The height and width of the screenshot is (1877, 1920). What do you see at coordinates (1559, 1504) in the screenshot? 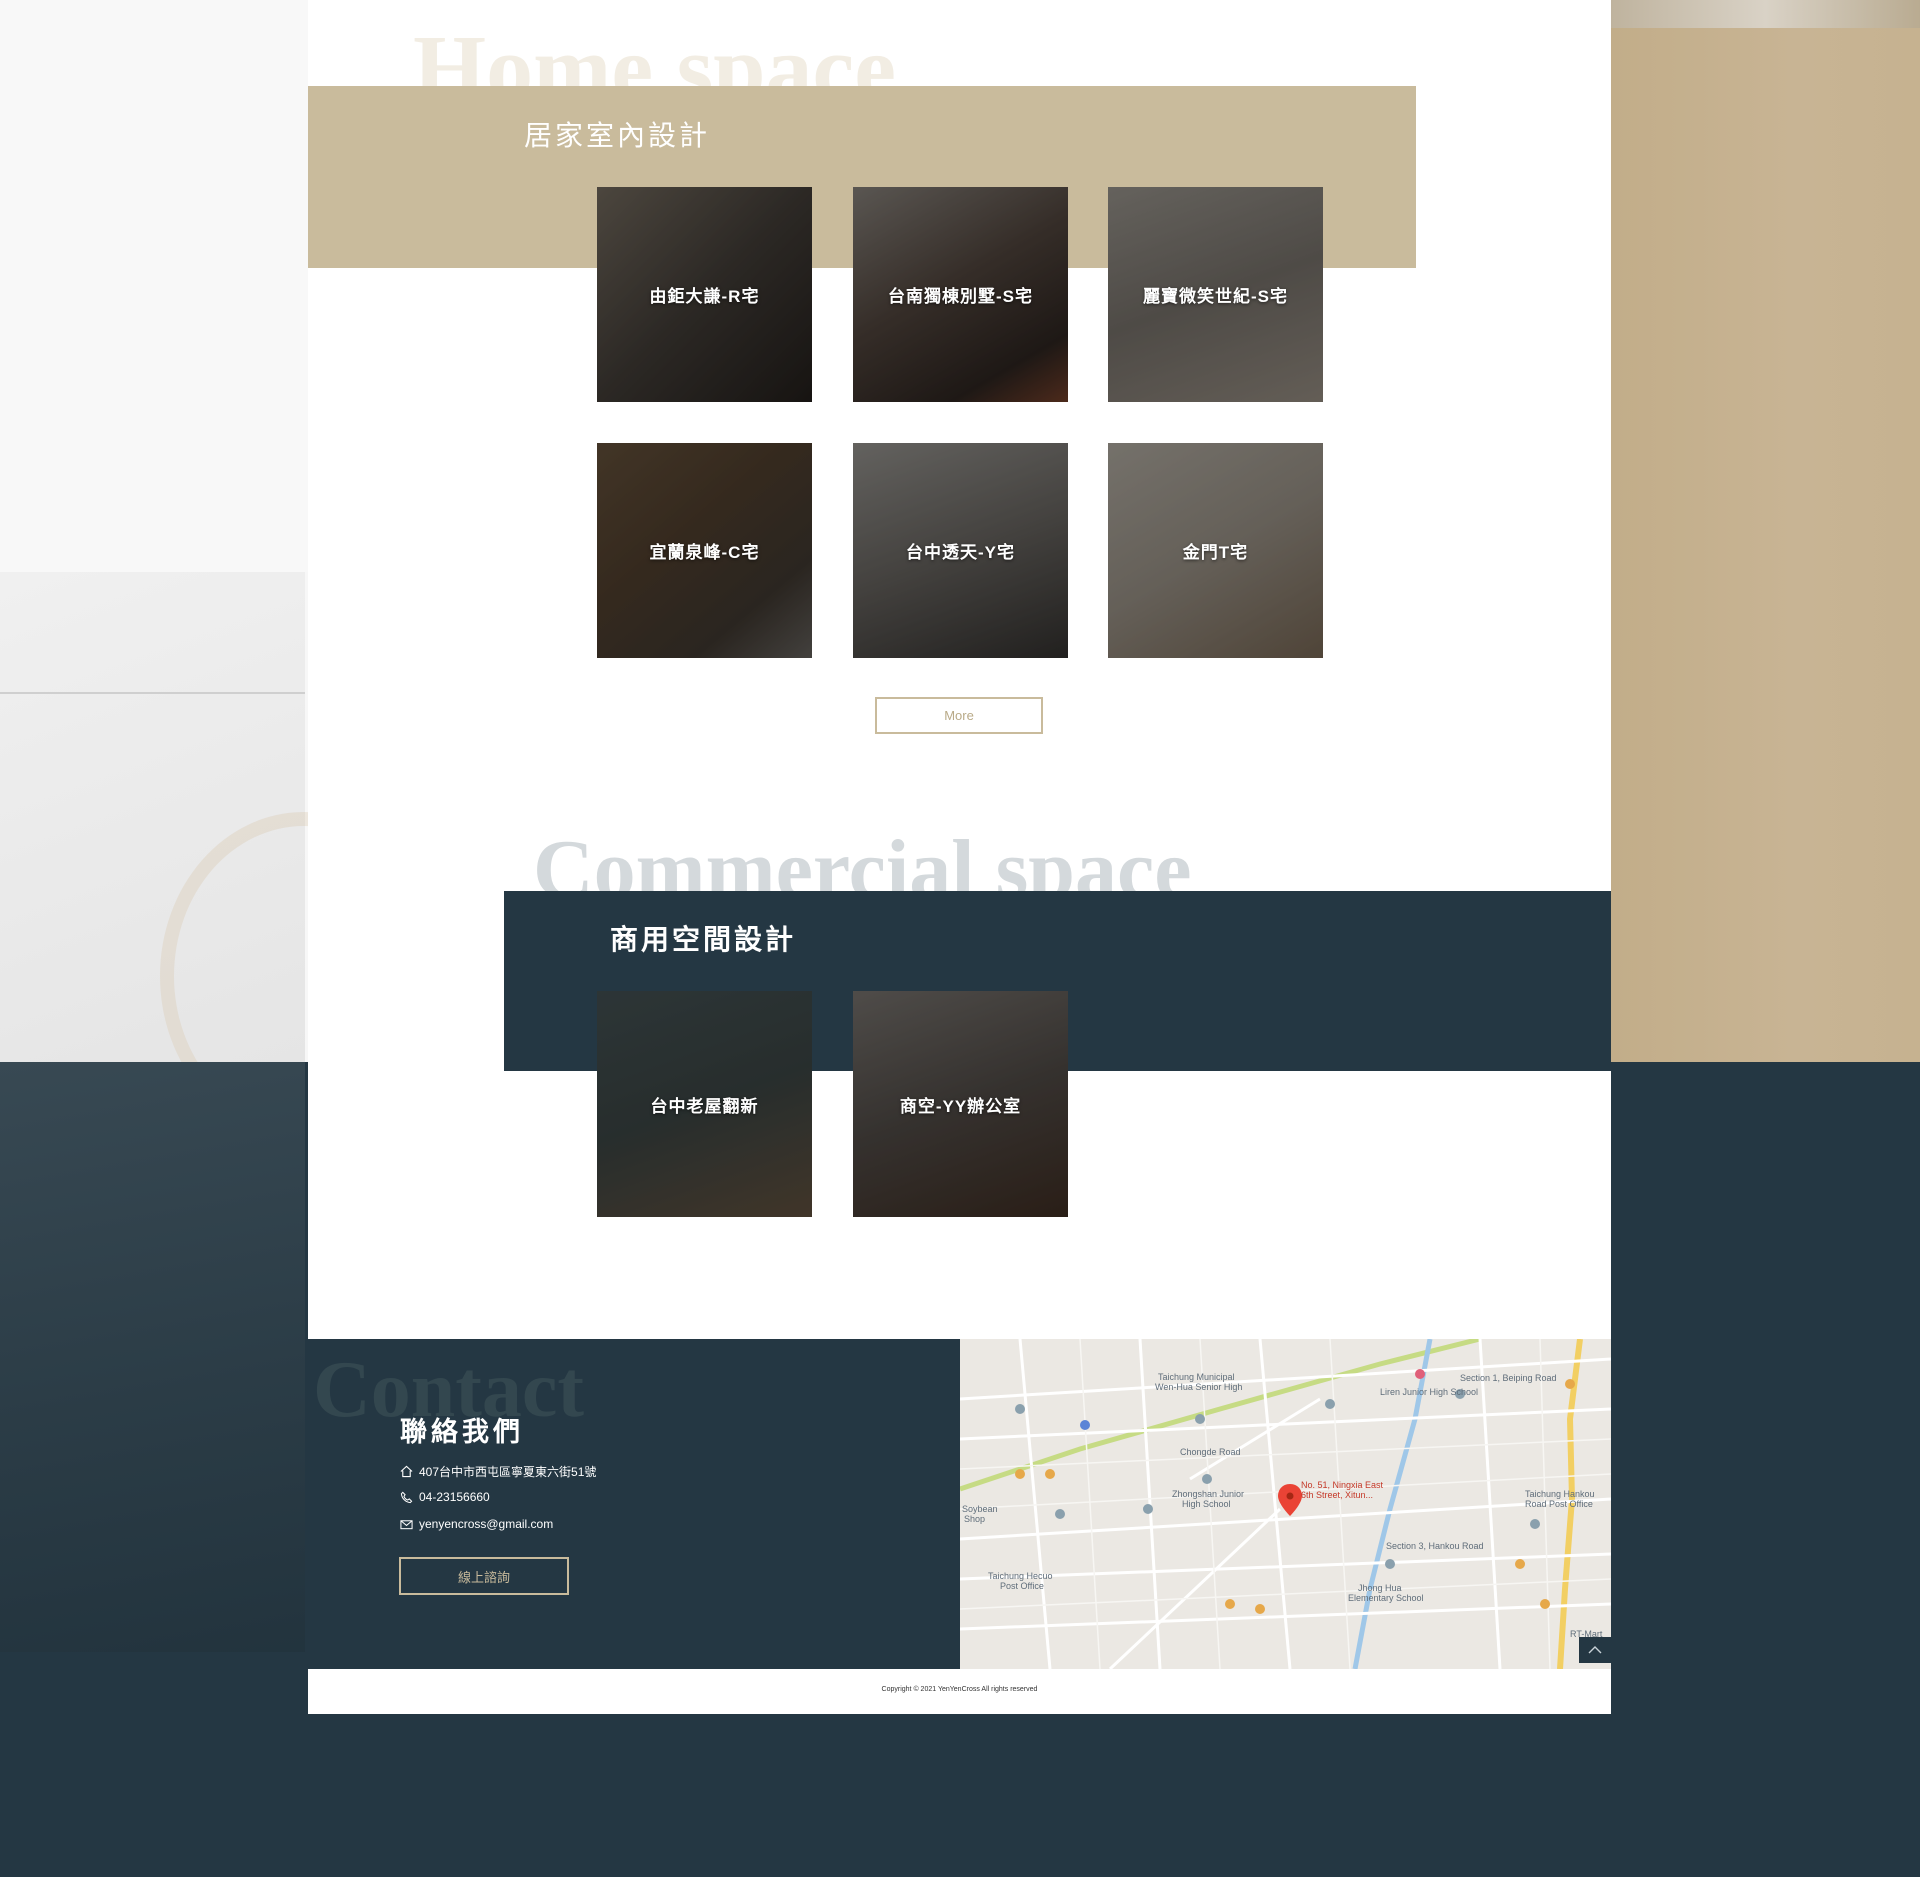
I see `map-label: Road Post Office` at bounding box center [1559, 1504].